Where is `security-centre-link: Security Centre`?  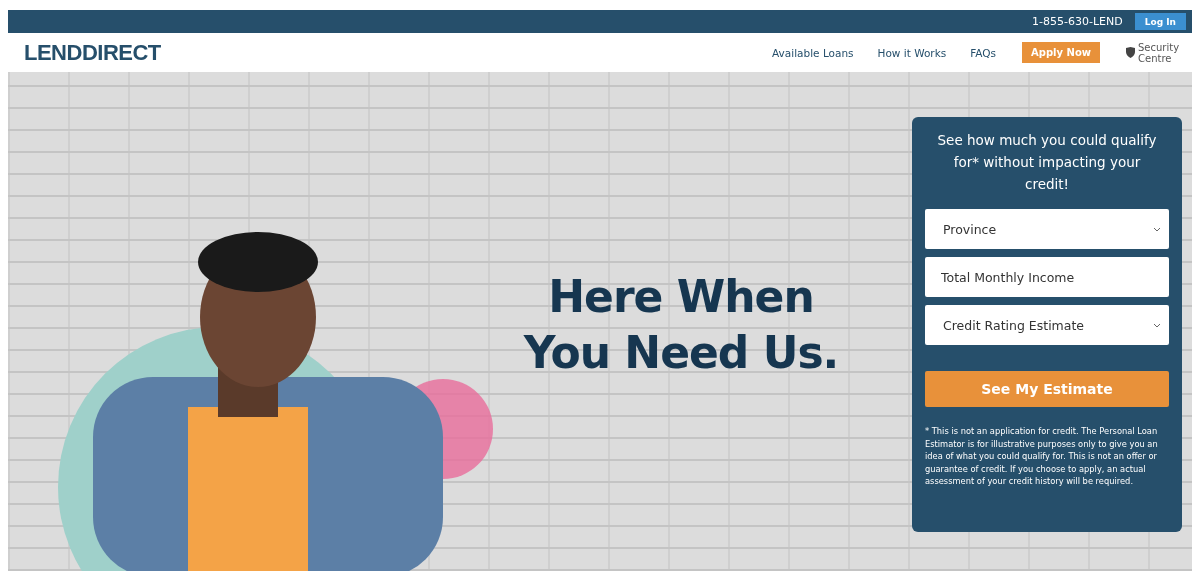 security-centre-link: Security Centre is located at coordinates (1160, 52).